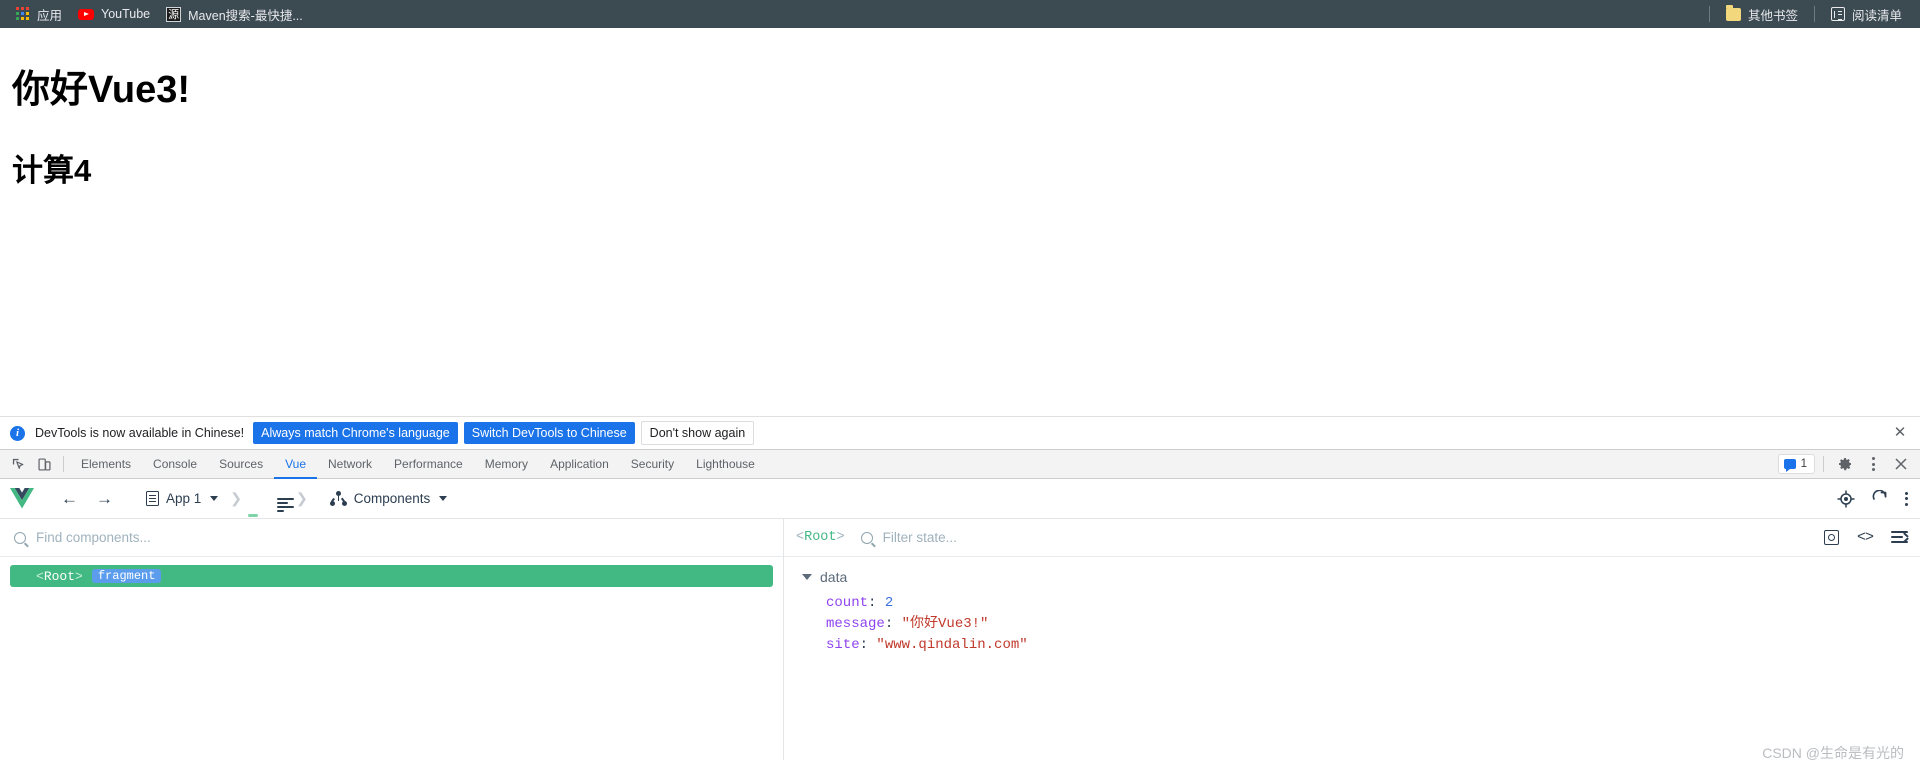  What do you see at coordinates (945, 624) in the screenshot?
I see `state-value: "你好Vue3!"` at bounding box center [945, 624].